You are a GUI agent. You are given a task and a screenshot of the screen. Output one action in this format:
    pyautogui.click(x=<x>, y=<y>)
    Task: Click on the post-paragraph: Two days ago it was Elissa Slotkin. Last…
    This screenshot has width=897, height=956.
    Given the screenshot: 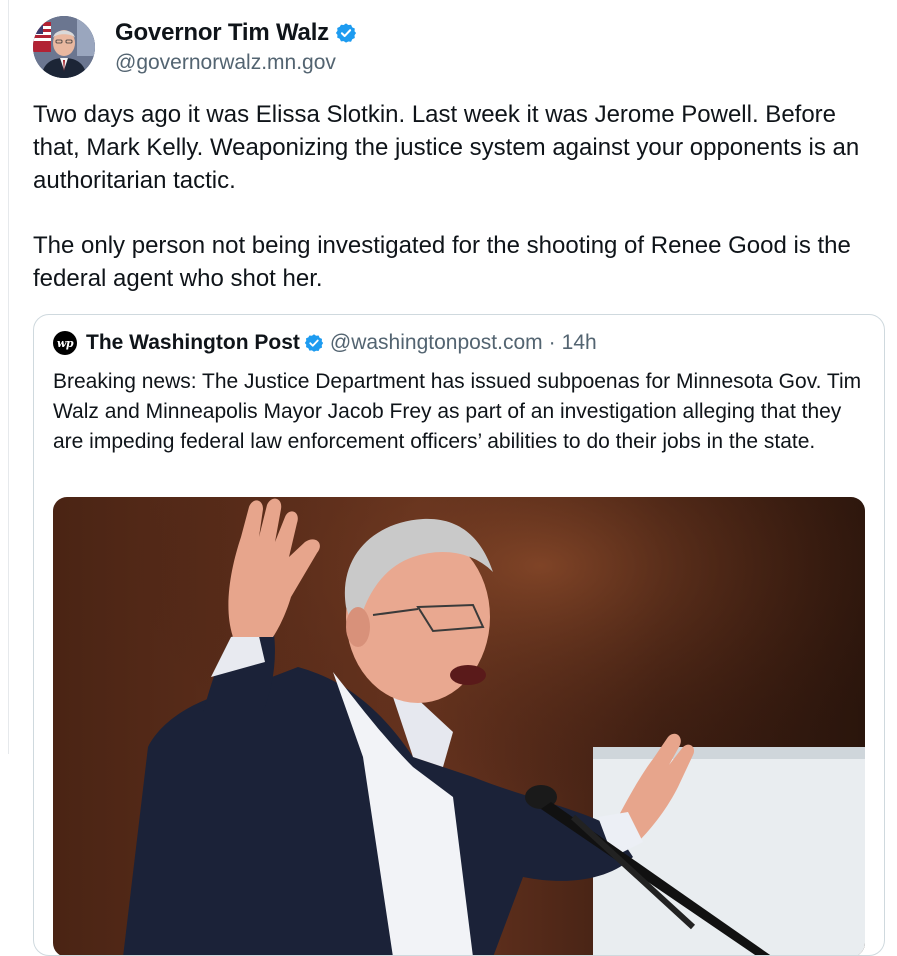 What is the action you would take?
    pyautogui.click(x=446, y=147)
    